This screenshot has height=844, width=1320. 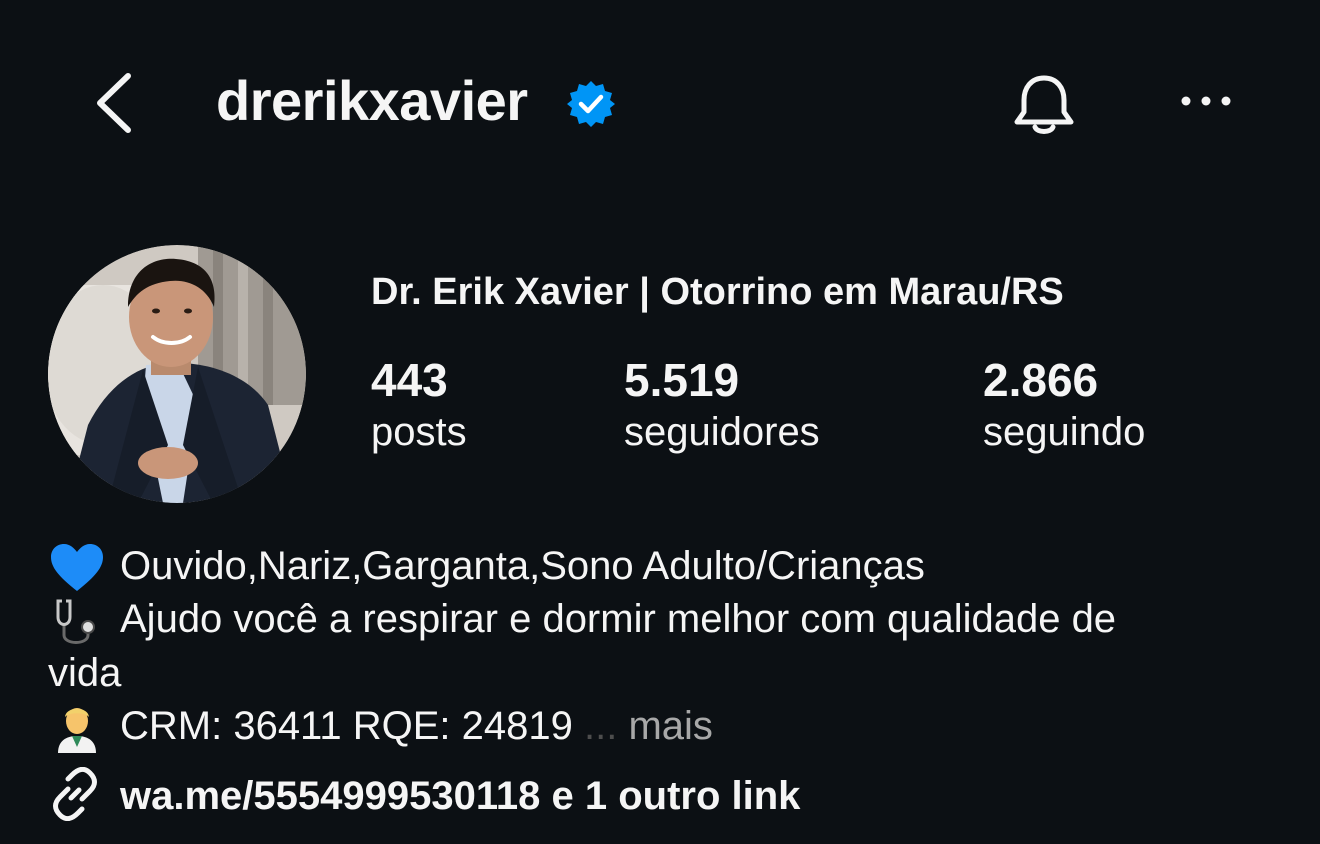 I want to click on stethoscope-emoji-icon, so click(x=75, y=621).